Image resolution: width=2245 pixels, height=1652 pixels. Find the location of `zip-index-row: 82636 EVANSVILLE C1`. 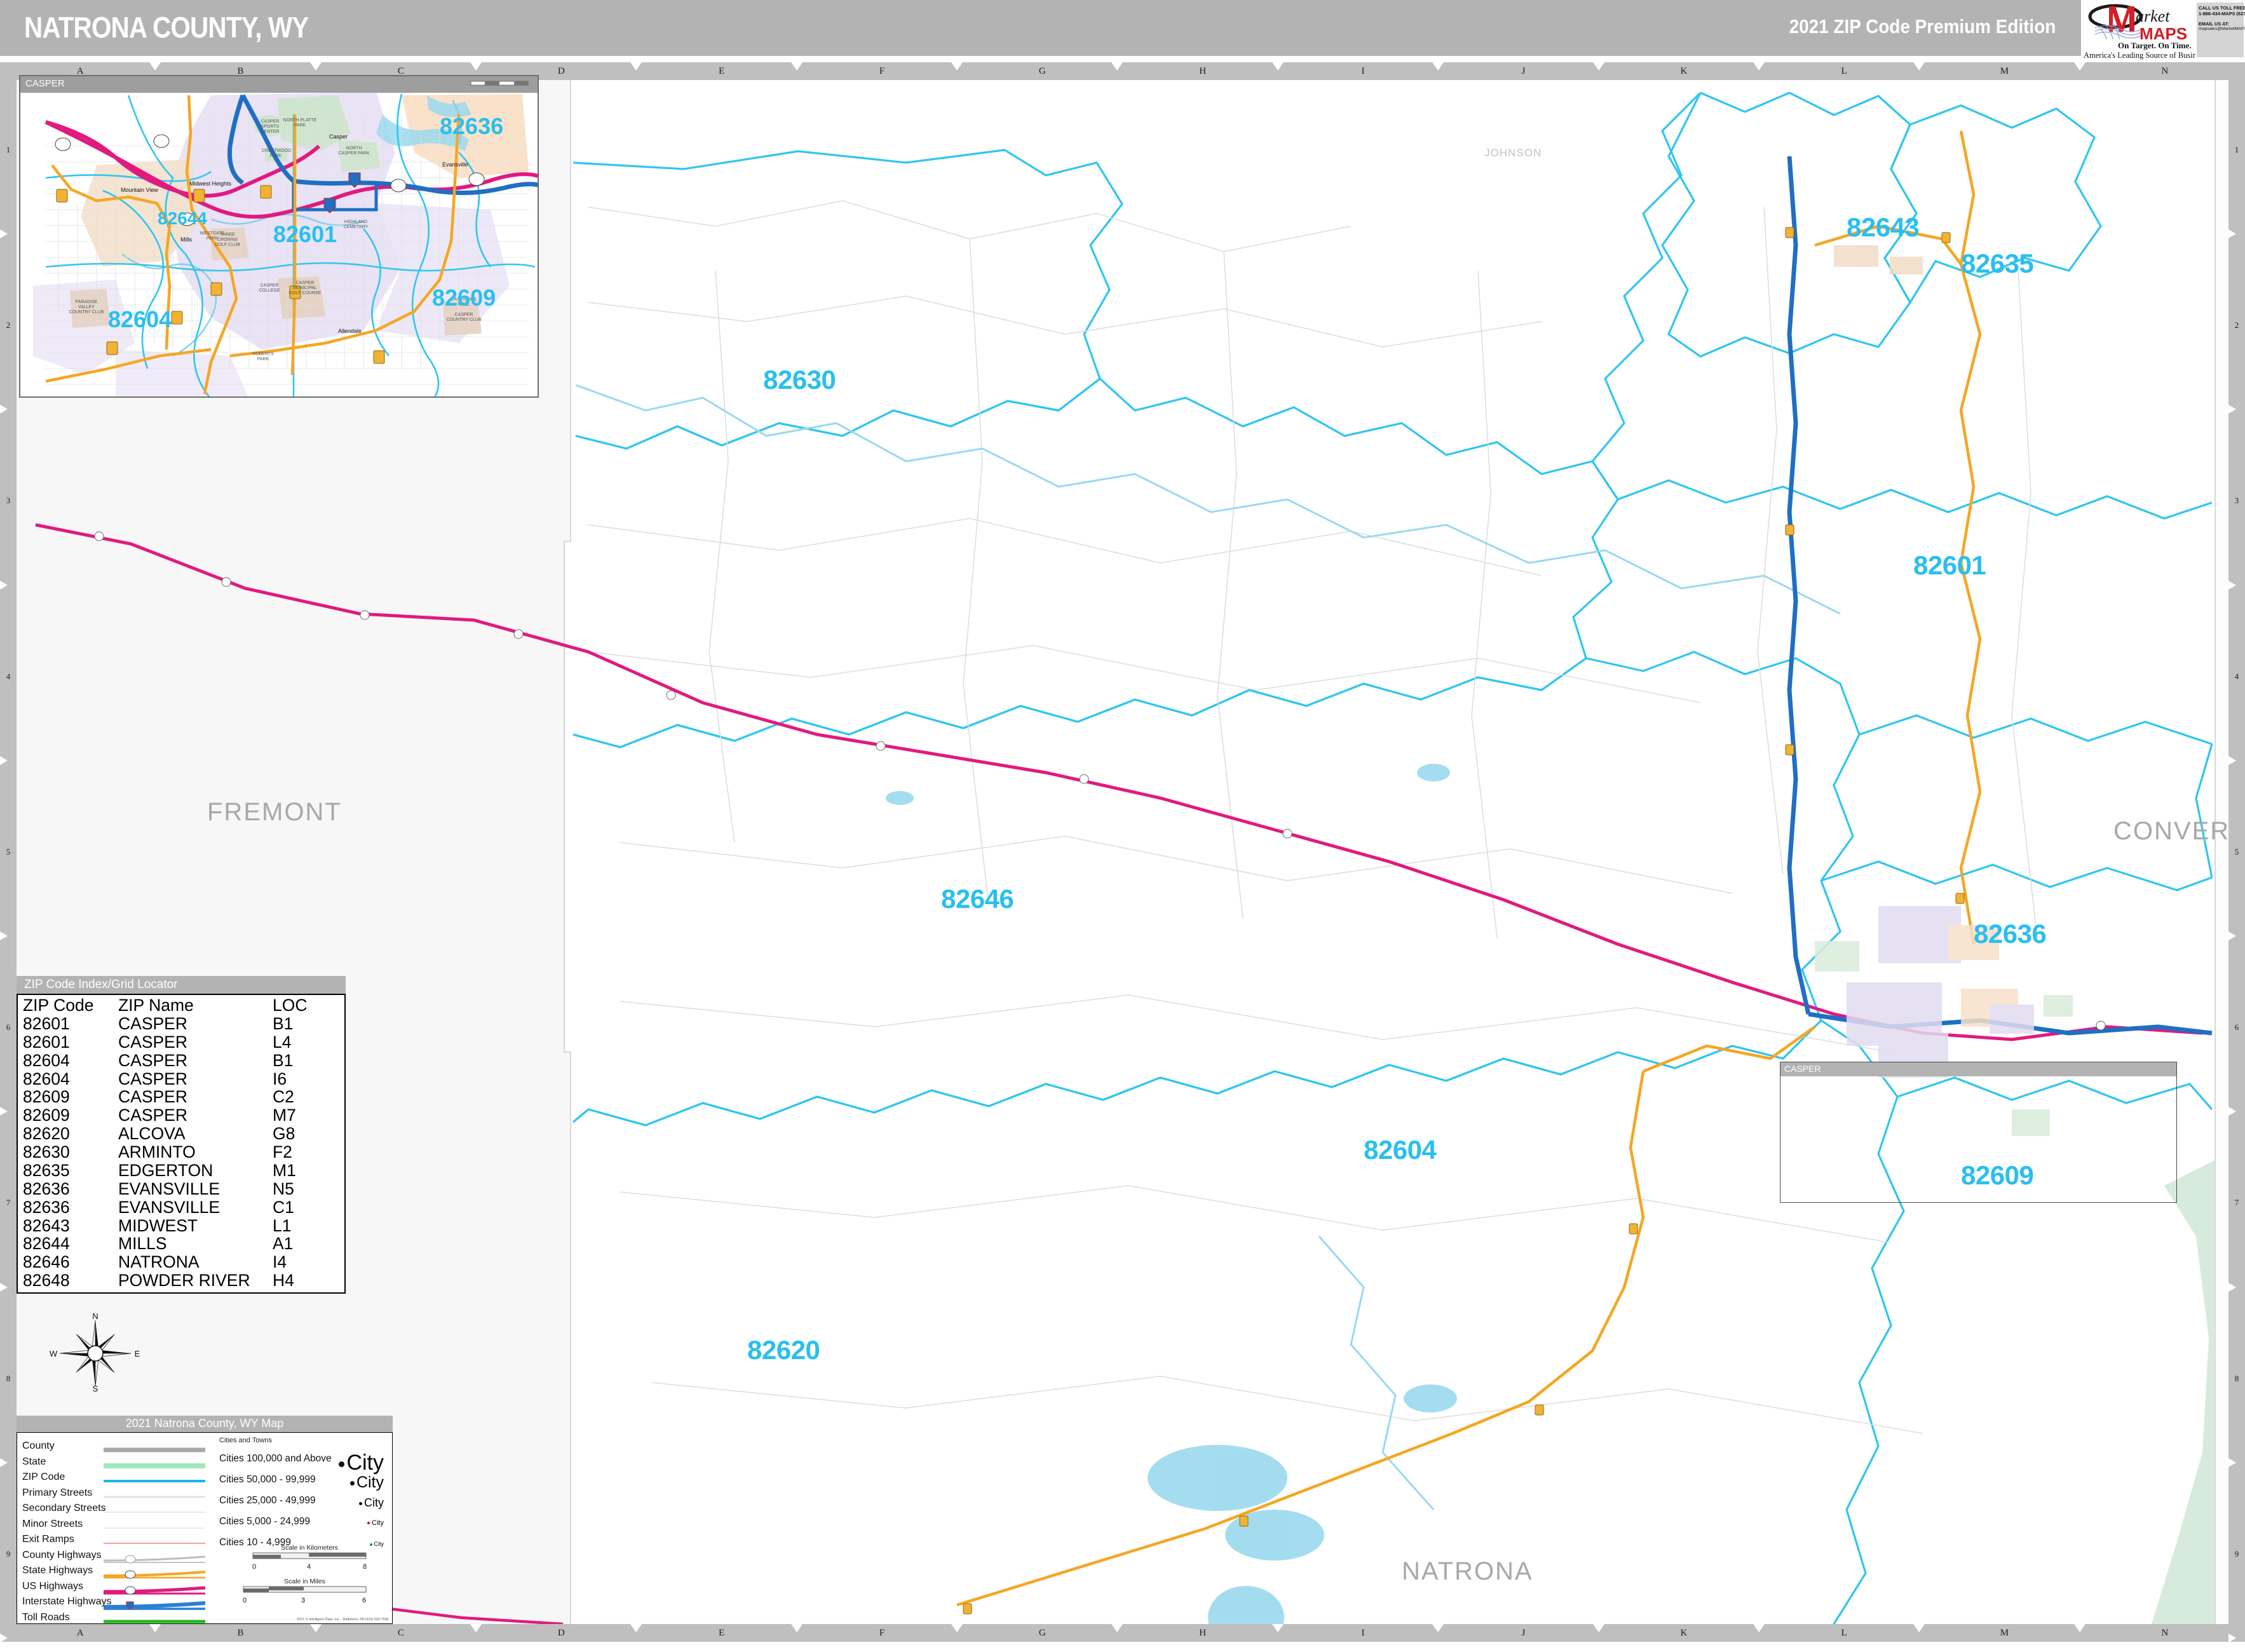

zip-index-row: 82636 EVANSVILLE C1 is located at coordinates (181, 1208).